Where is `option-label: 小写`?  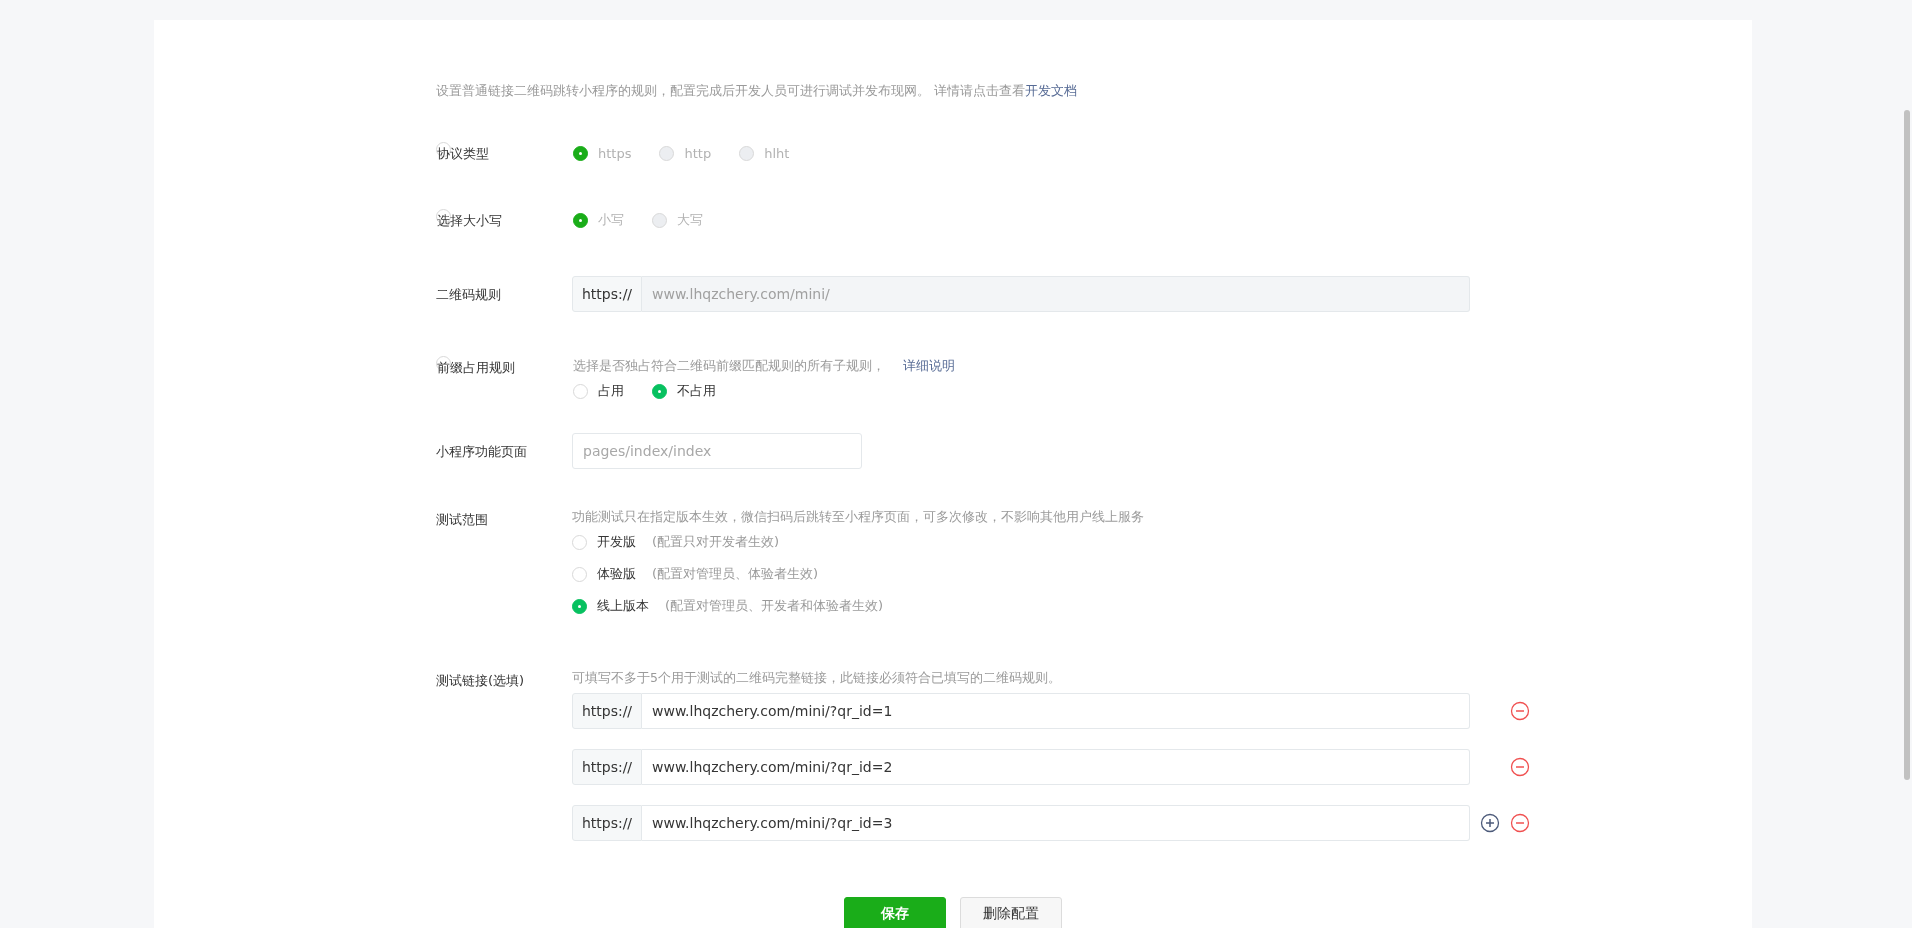 option-label: 小写 is located at coordinates (611, 220).